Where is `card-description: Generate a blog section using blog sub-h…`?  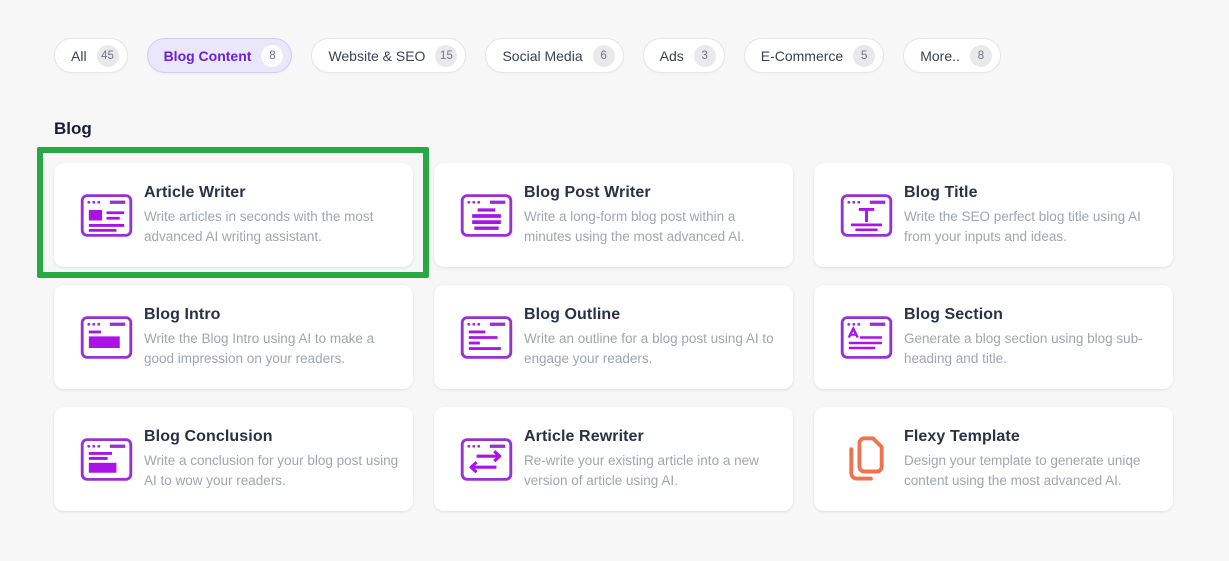 card-description: Generate a blog section using blog sub-h… is located at coordinates (1023, 348).